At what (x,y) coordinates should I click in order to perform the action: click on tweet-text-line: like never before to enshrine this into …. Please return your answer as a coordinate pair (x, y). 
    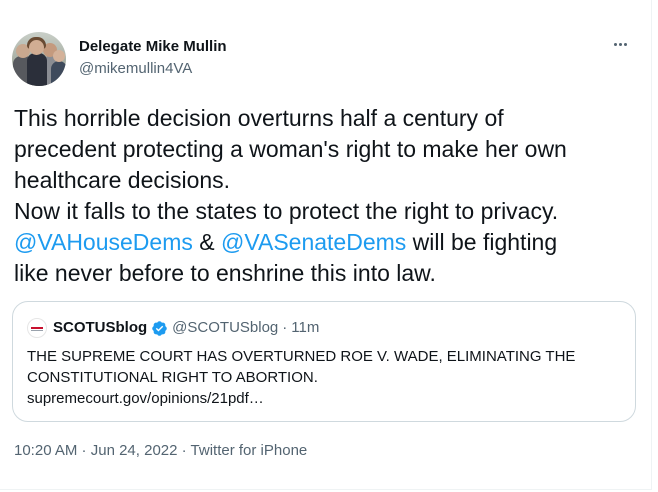
    Looking at the image, I should click on (225, 273).